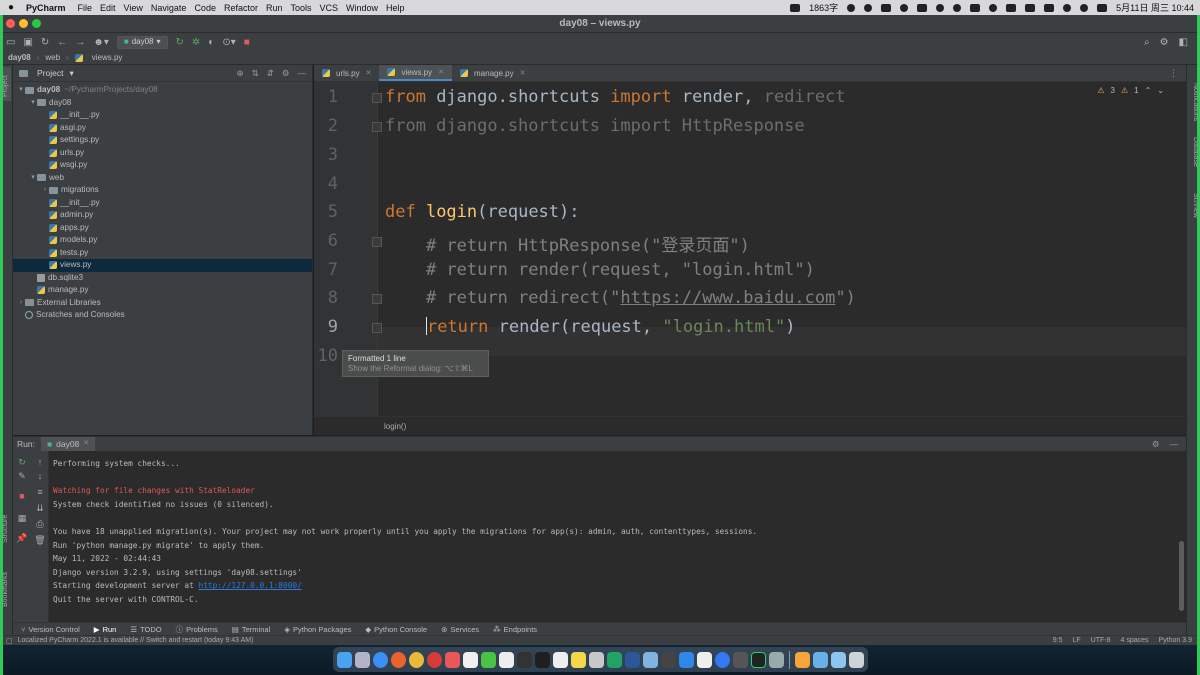  I want to click on breadcrumb-item: views.py, so click(107, 57).